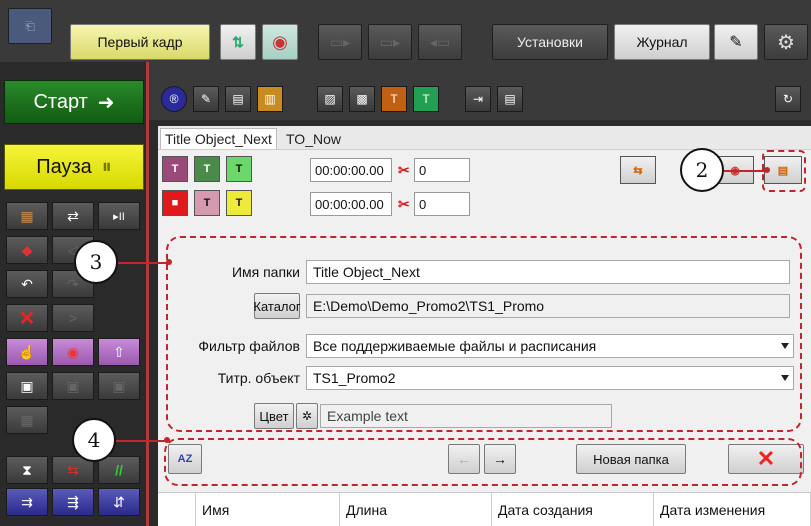  Describe the element at coordinates (638, 170) in the screenshot. I see `swap-file-button: ⇆` at that location.